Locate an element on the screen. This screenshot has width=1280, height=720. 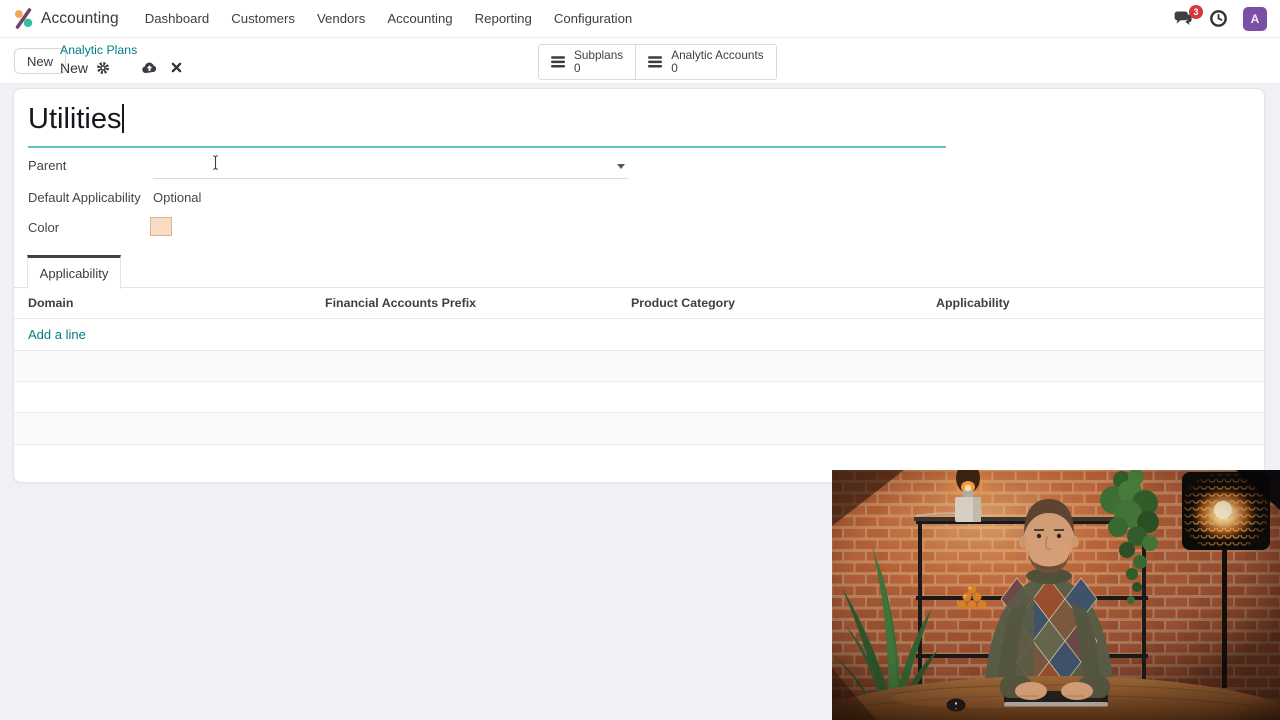
tab-applicability: Applicability is located at coordinates (74, 272).